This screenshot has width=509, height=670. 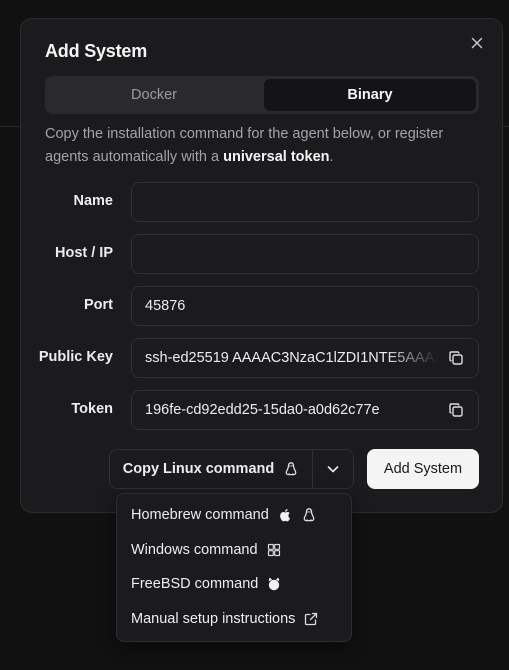 What do you see at coordinates (75, 357) in the screenshot?
I see `public-key-label: Public Key` at bounding box center [75, 357].